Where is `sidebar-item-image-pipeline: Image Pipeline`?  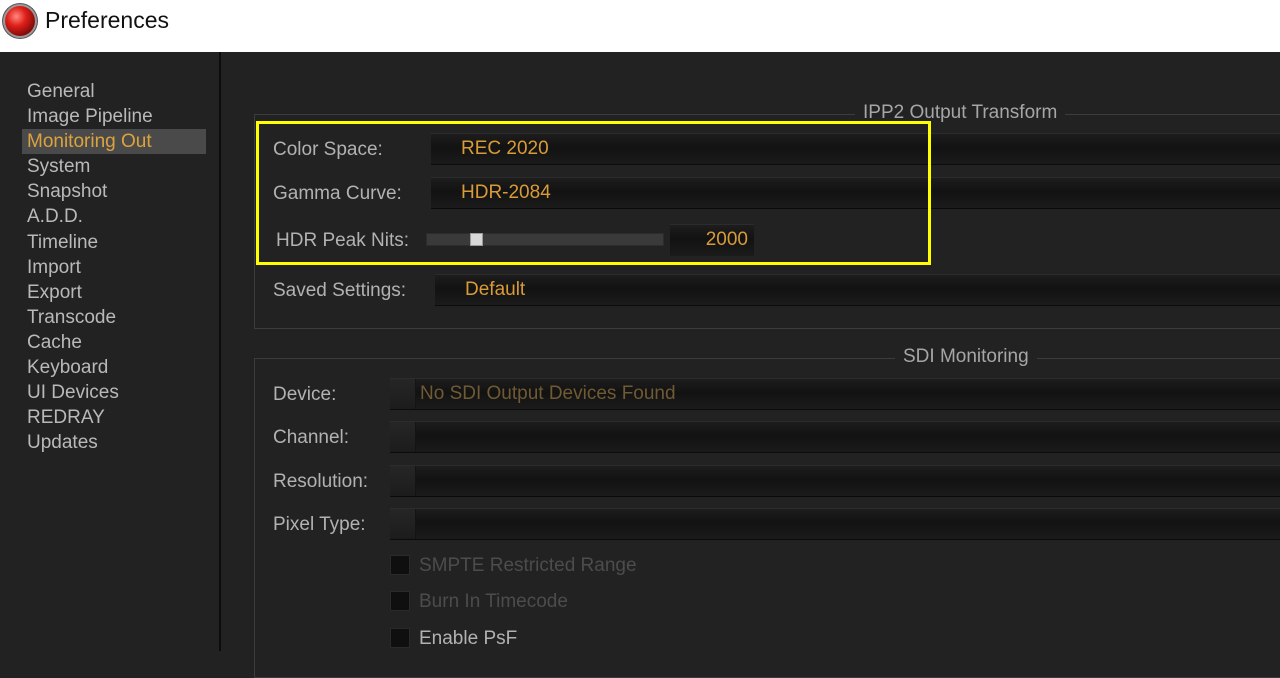 sidebar-item-image-pipeline: Image Pipeline is located at coordinates (114, 116).